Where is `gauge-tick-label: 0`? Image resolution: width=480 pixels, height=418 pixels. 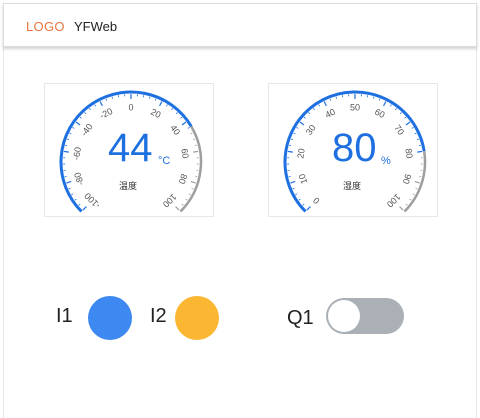
gauge-tick-label: 0 is located at coordinates (316, 200).